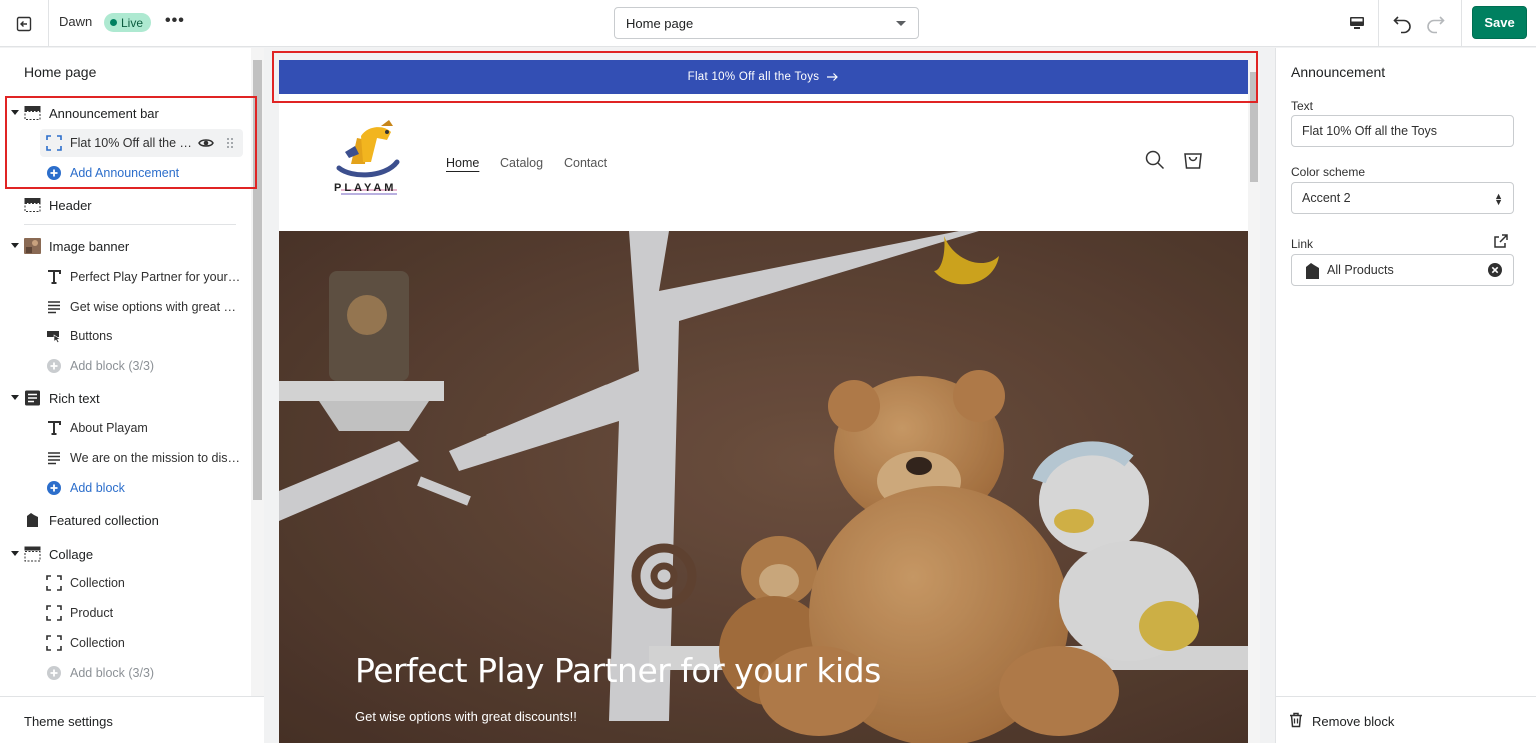 This screenshot has width=1536, height=743. I want to click on nav-catalog-link: Catalog, so click(521, 163).